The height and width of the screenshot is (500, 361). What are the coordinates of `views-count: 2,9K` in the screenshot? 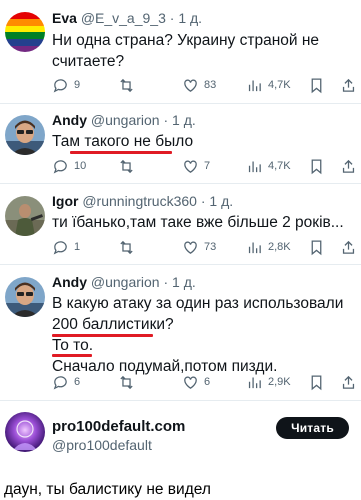 It's located at (279, 382).